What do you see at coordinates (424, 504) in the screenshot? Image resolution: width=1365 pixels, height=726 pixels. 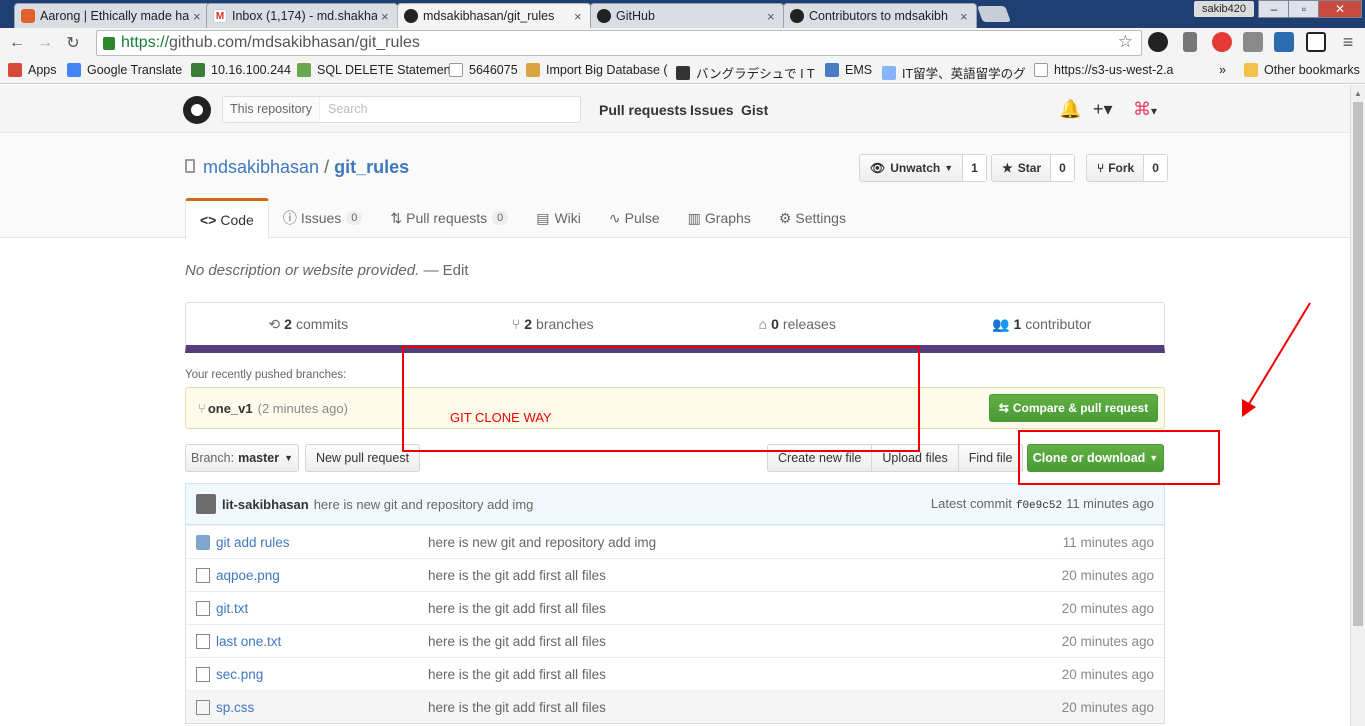 I see `commit-message: here is new git and repository add img` at bounding box center [424, 504].